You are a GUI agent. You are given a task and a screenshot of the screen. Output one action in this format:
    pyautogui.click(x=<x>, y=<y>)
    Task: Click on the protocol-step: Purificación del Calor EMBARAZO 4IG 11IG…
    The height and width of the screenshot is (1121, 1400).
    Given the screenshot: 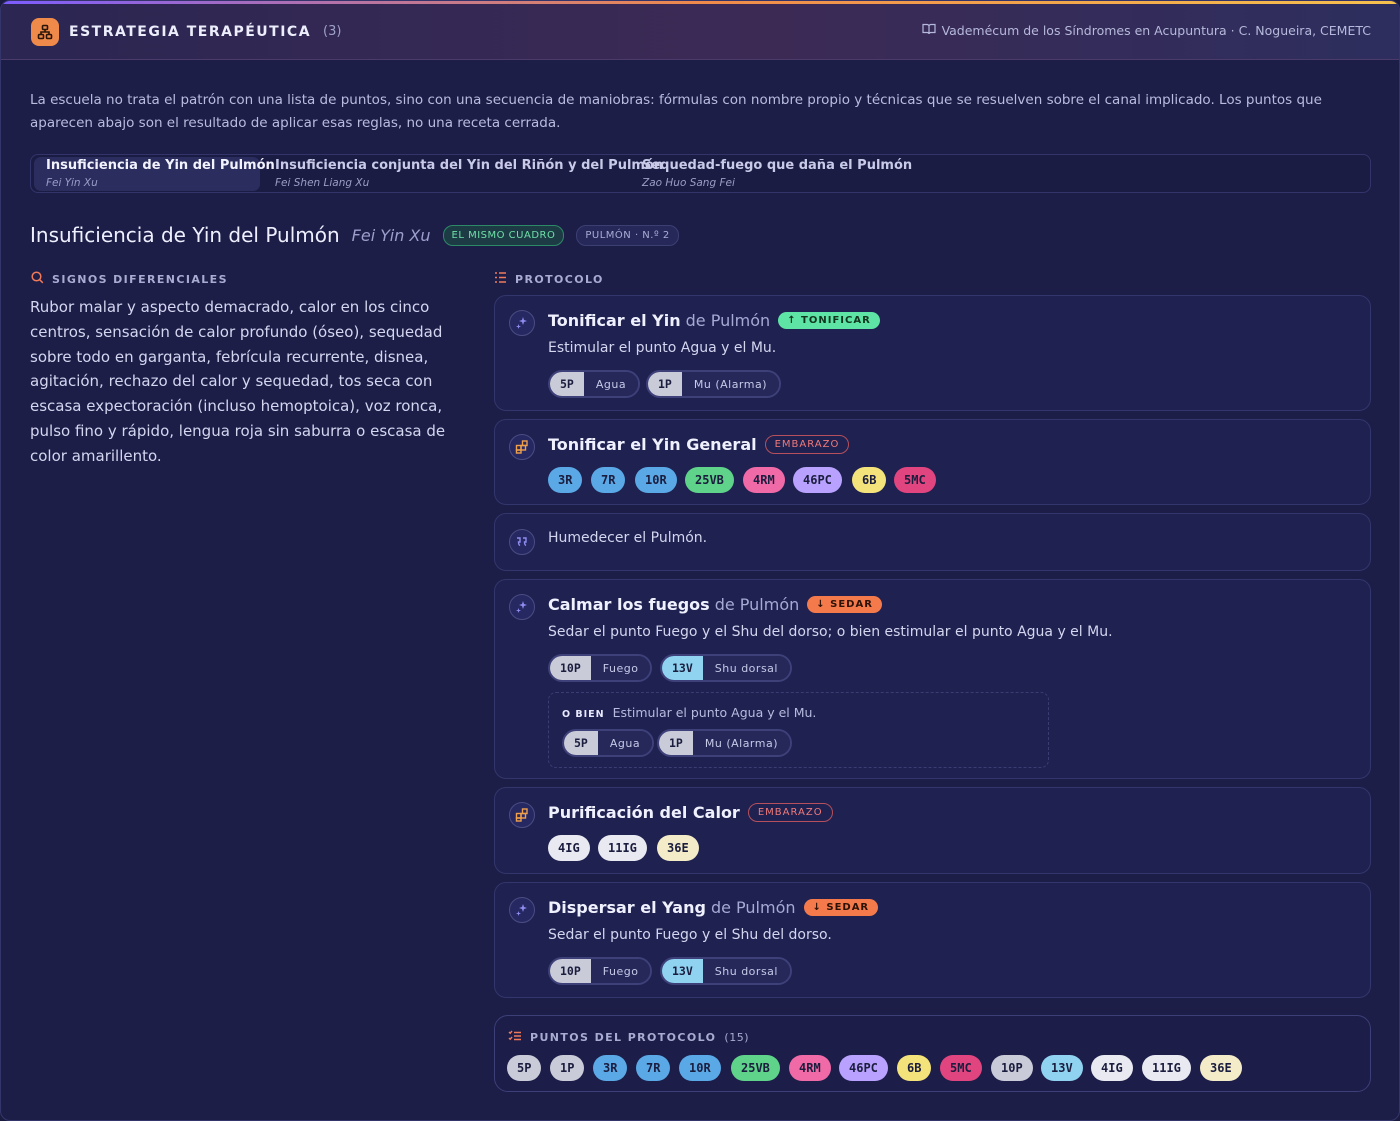 What is the action you would take?
    pyautogui.click(x=932, y=830)
    